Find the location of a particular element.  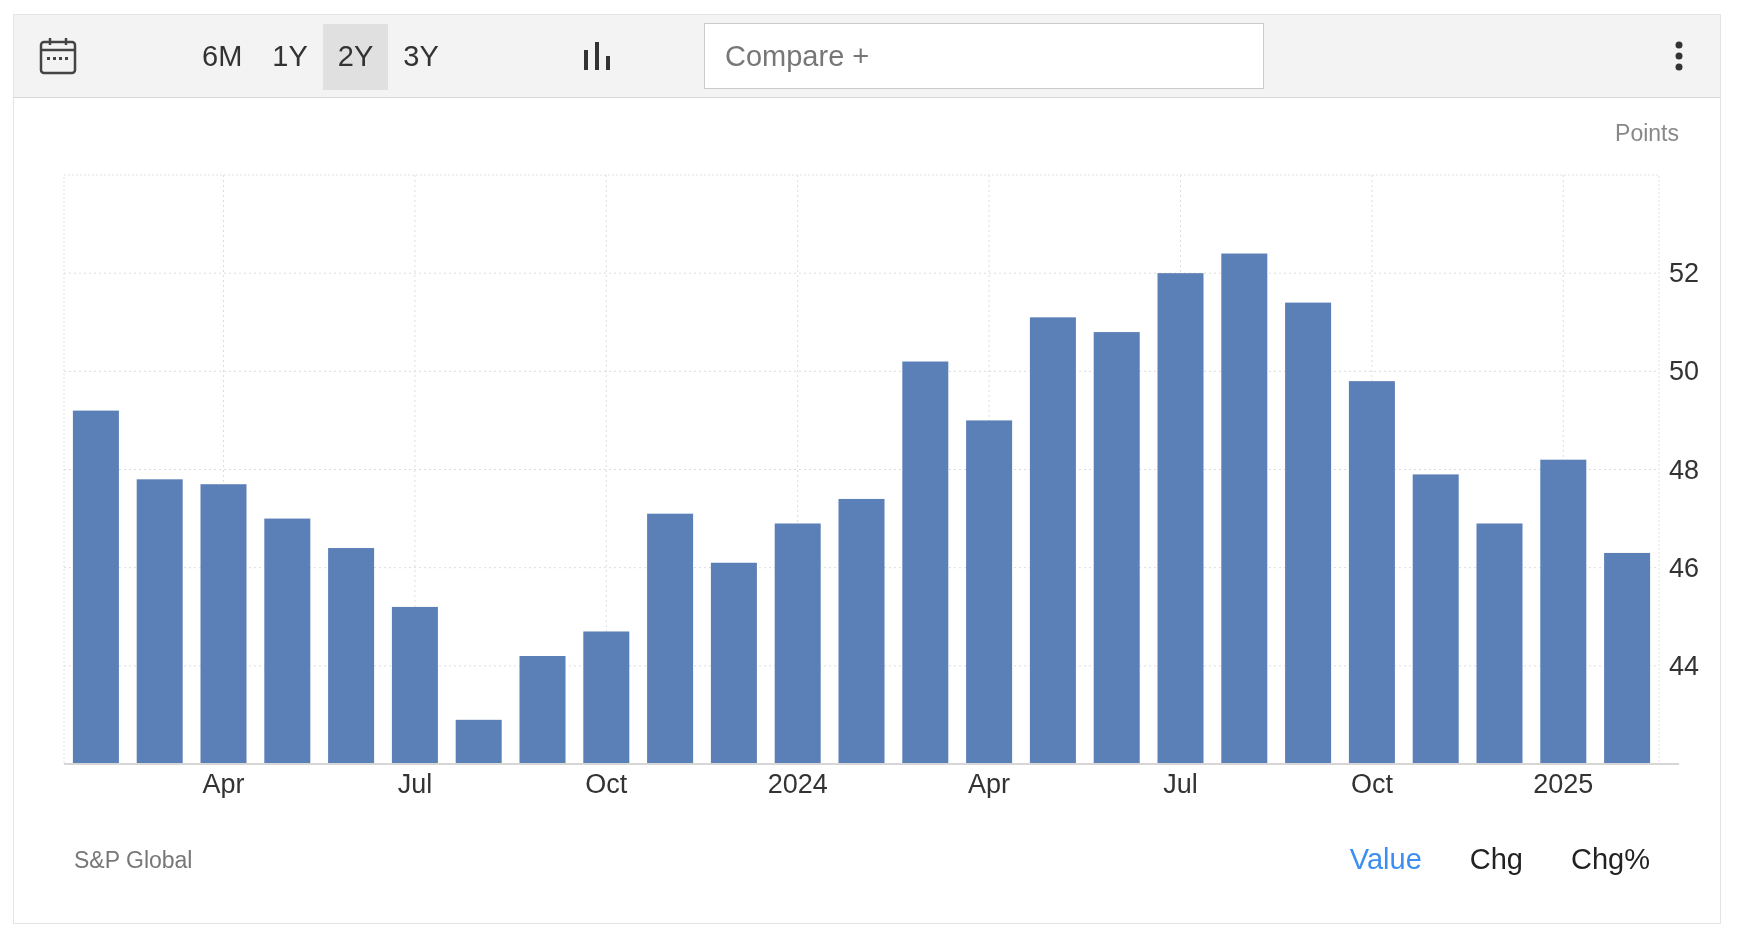

x-axis-label: 2024 is located at coordinates (797, 783).